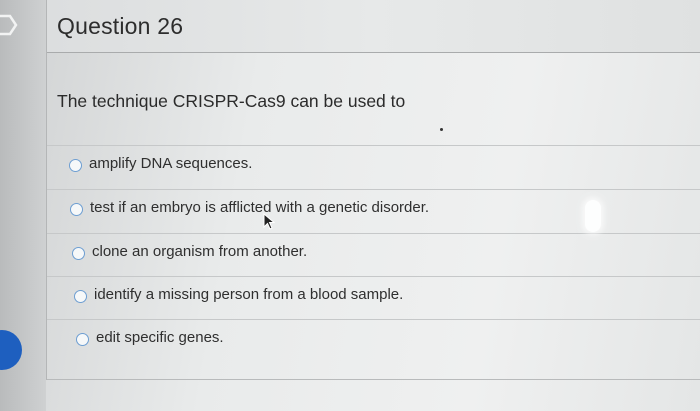 The image size is (700, 411). What do you see at coordinates (120, 26) in the screenshot?
I see `question-title: Question 26` at bounding box center [120, 26].